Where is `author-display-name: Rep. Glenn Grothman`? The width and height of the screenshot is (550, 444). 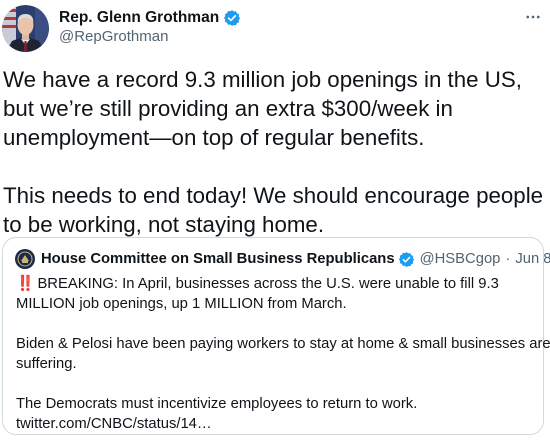 author-display-name: Rep. Glenn Grothman is located at coordinates (139, 18).